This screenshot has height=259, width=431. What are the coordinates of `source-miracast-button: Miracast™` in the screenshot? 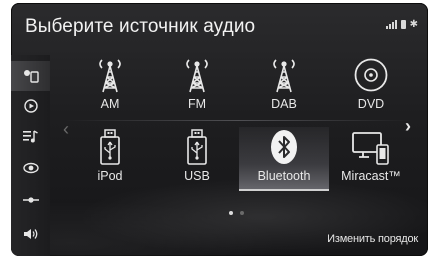 It's located at (371, 158).